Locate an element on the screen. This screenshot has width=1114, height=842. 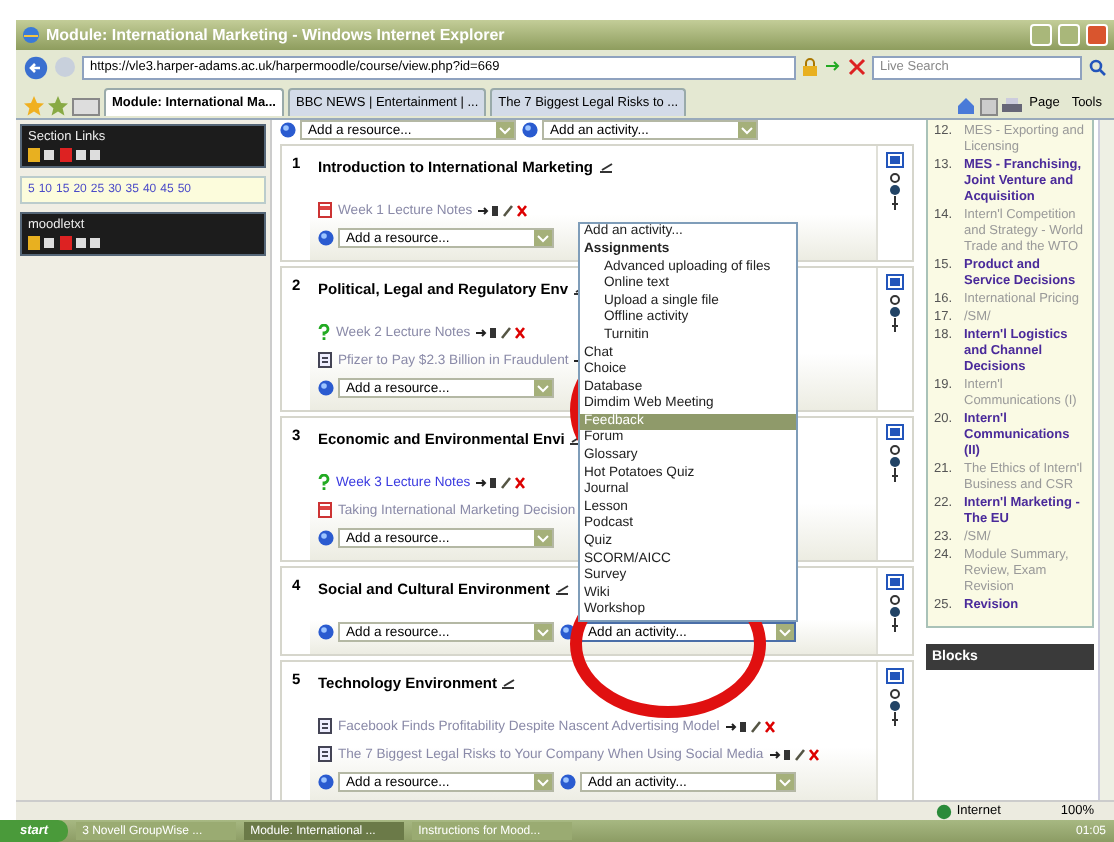
home-icon is located at coordinates (965, 106).